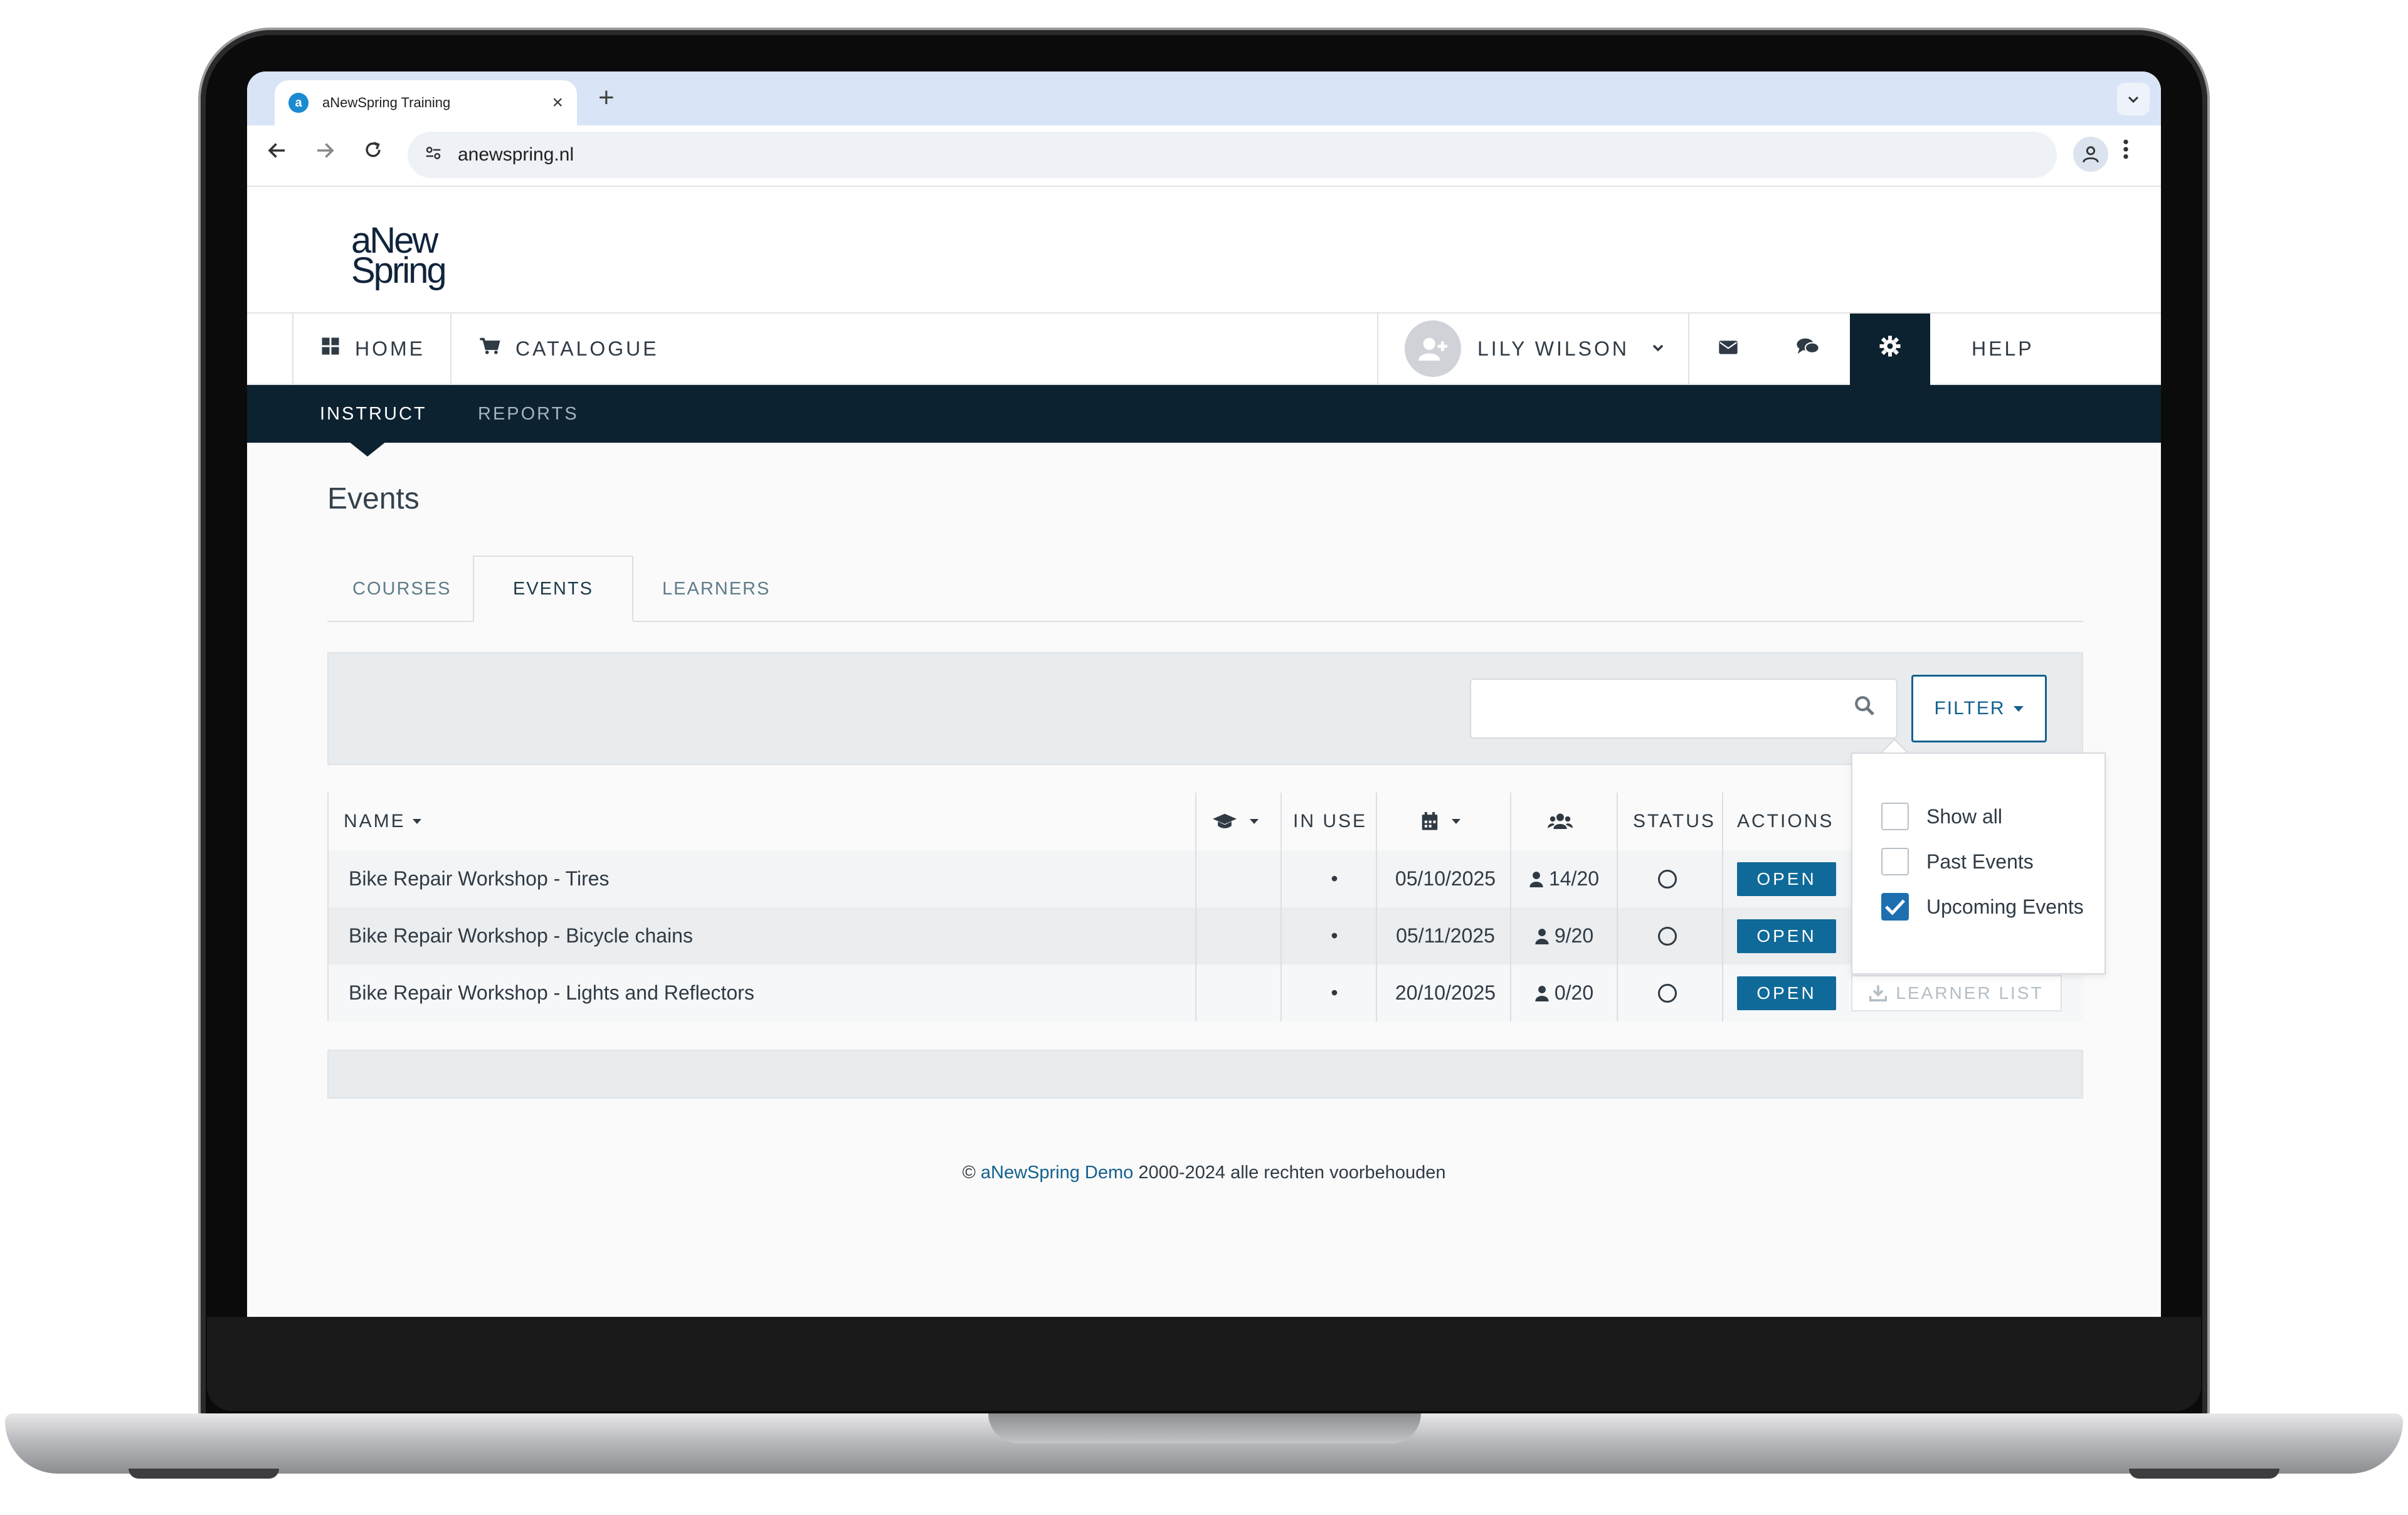 The image size is (2408, 1515). Describe the element at coordinates (1890, 349) in the screenshot. I see `settings-button` at that location.